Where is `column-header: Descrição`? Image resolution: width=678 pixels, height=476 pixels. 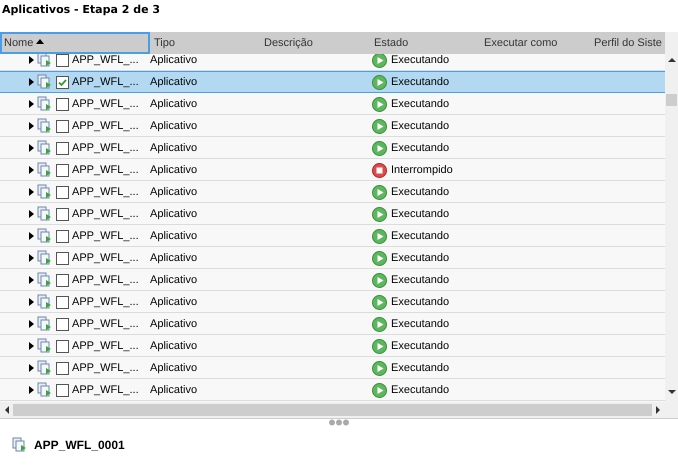 column-header: Descrição is located at coordinates (315, 43).